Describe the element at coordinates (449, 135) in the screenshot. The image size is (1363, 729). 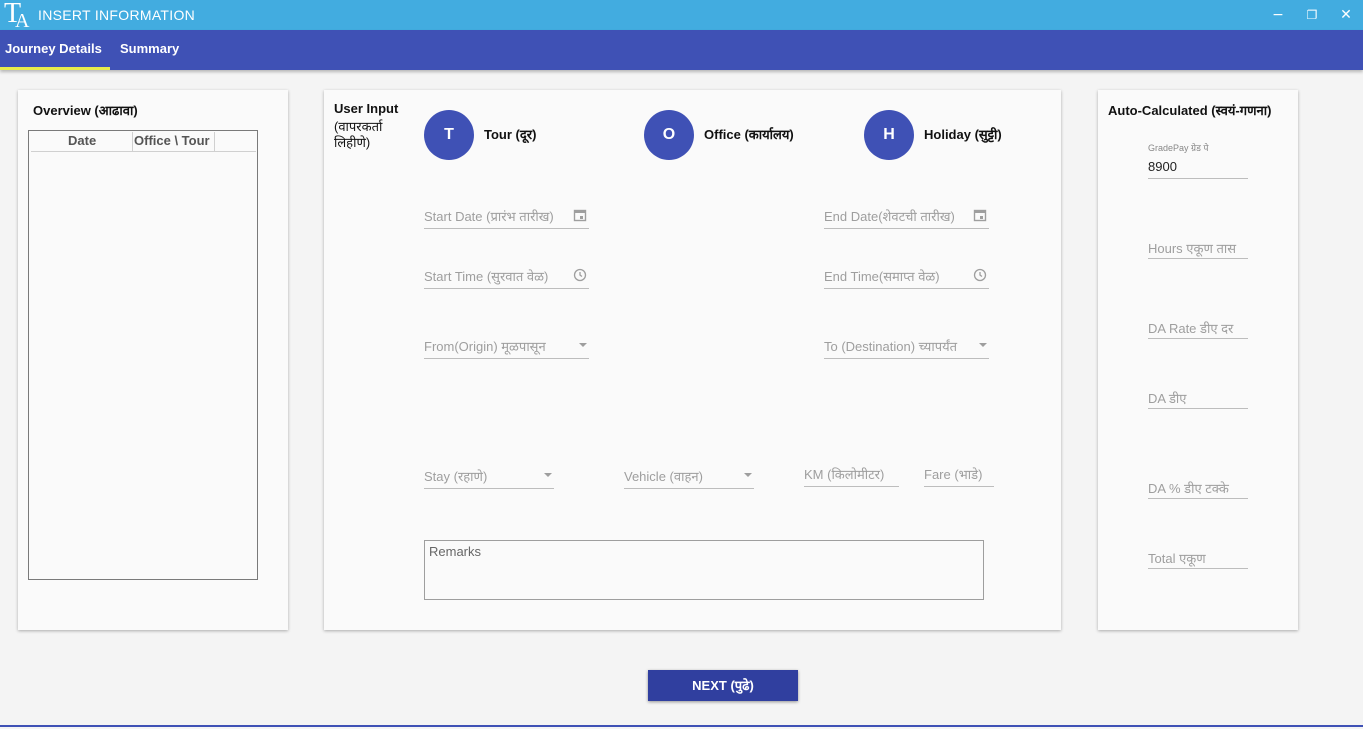
I see `tour-icon: T` at that location.